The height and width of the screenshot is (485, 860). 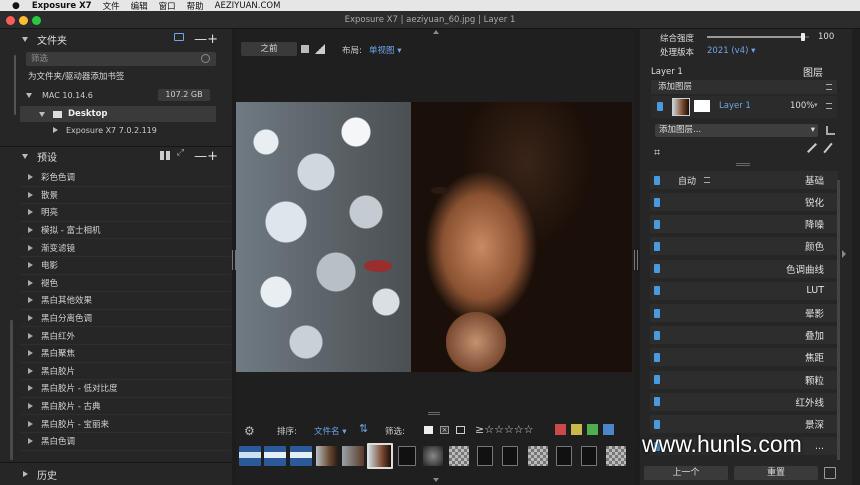 I want to click on process-version-dropdown: 2021 (v4) ▾, so click(x=731, y=51).